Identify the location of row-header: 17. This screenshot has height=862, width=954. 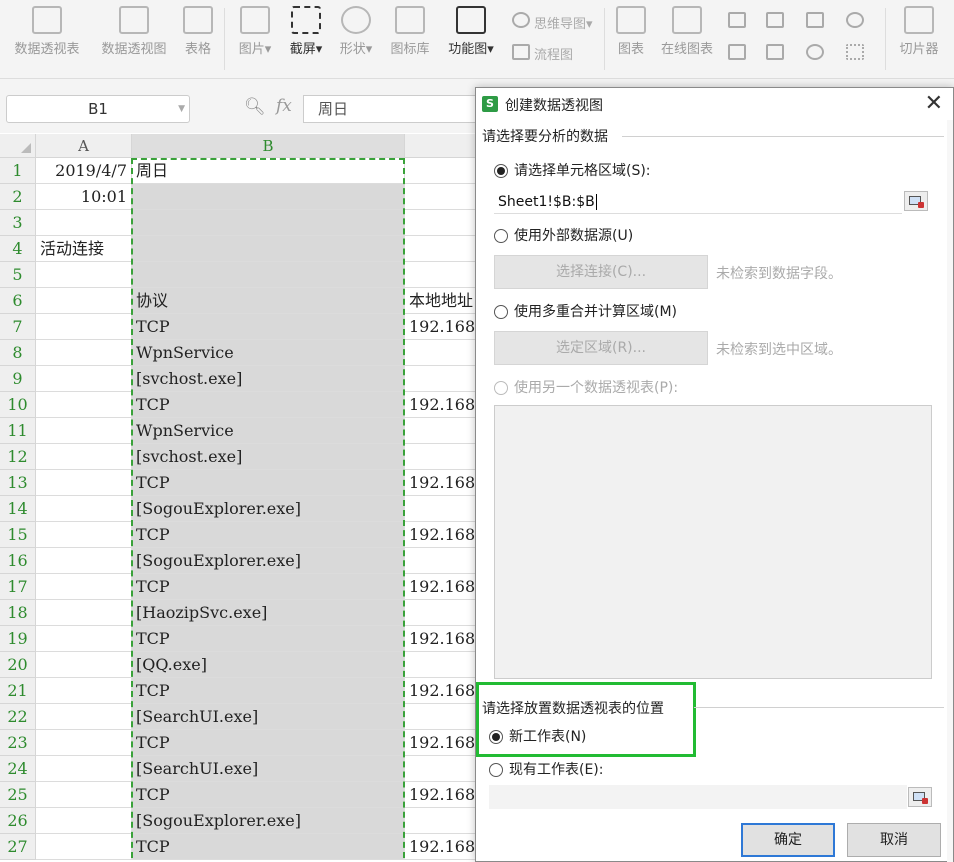
(18, 587).